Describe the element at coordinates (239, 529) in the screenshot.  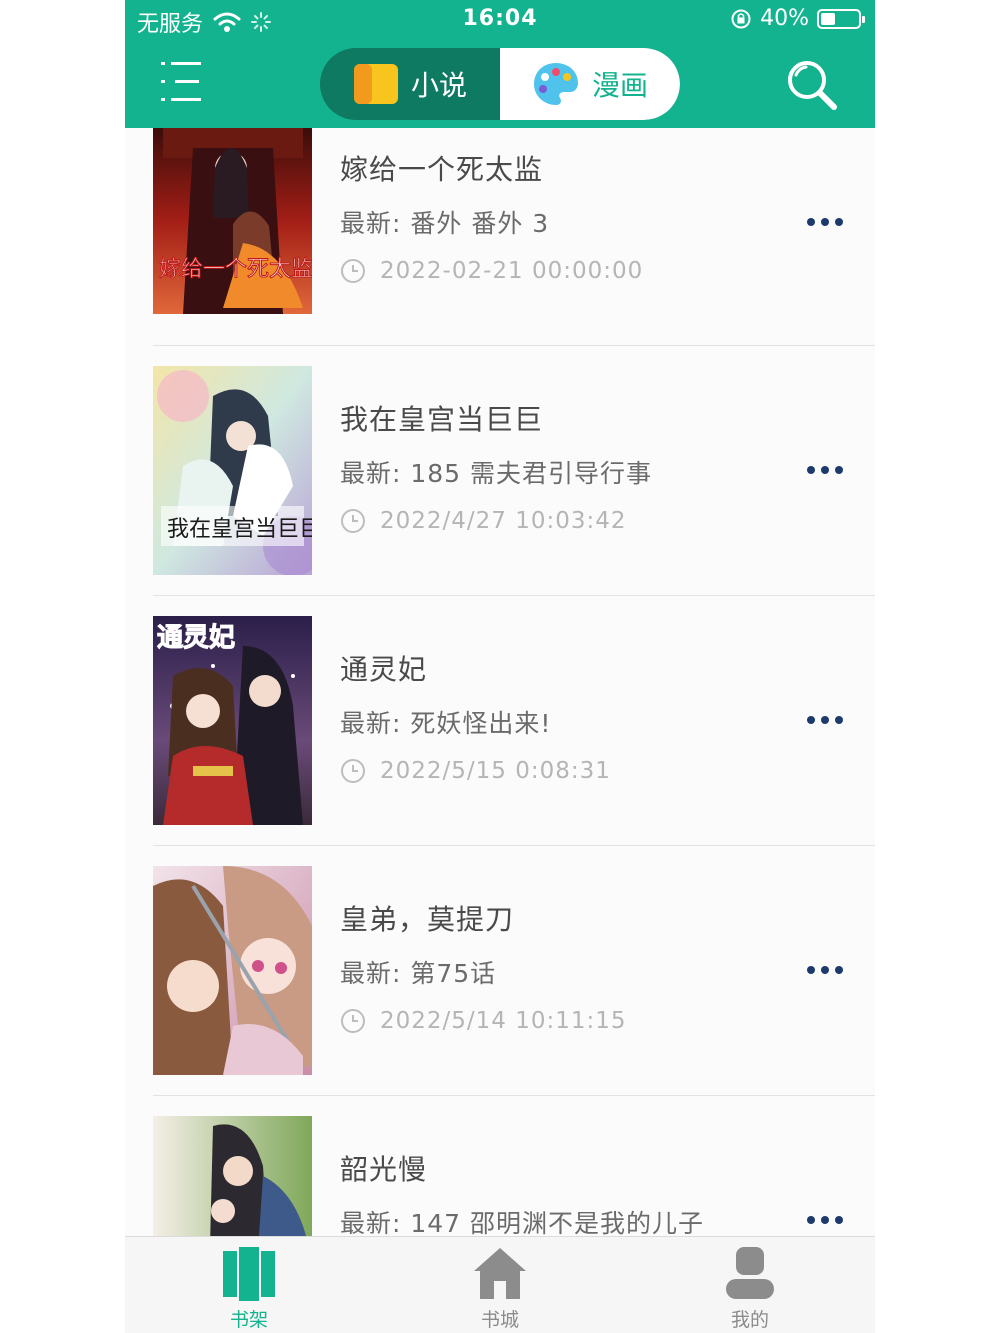
I see `cover-title-art: 我在皇宫当巨巨` at that location.